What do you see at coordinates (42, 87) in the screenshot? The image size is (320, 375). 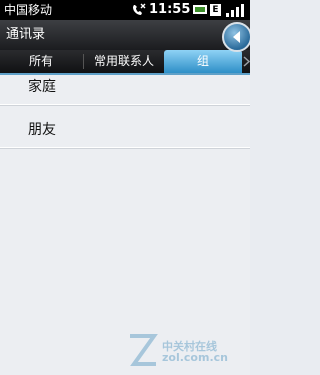 I see `group-label: 家庭` at bounding box center [42, 87].